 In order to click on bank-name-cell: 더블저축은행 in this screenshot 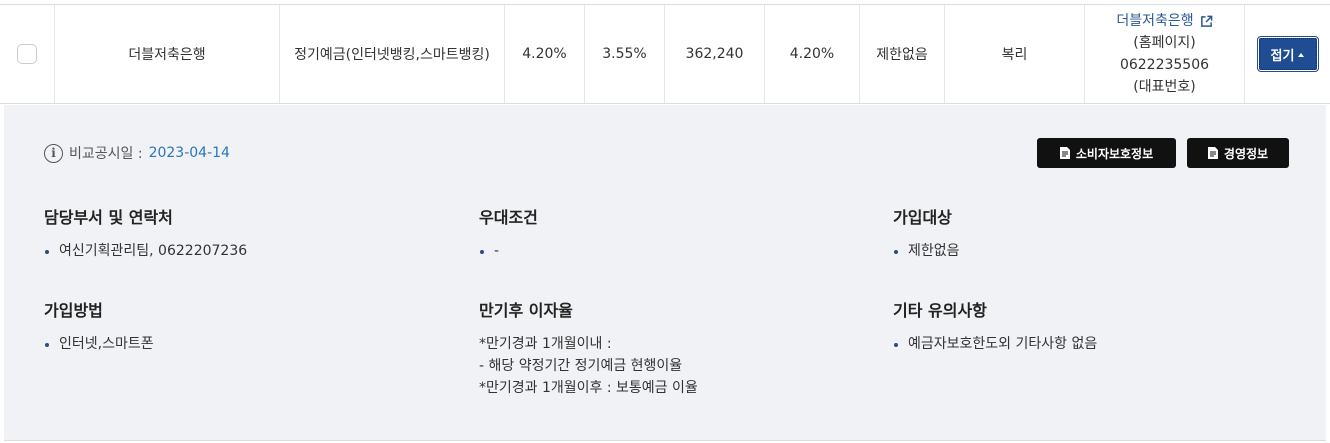, I will do `click(167, 54)`.